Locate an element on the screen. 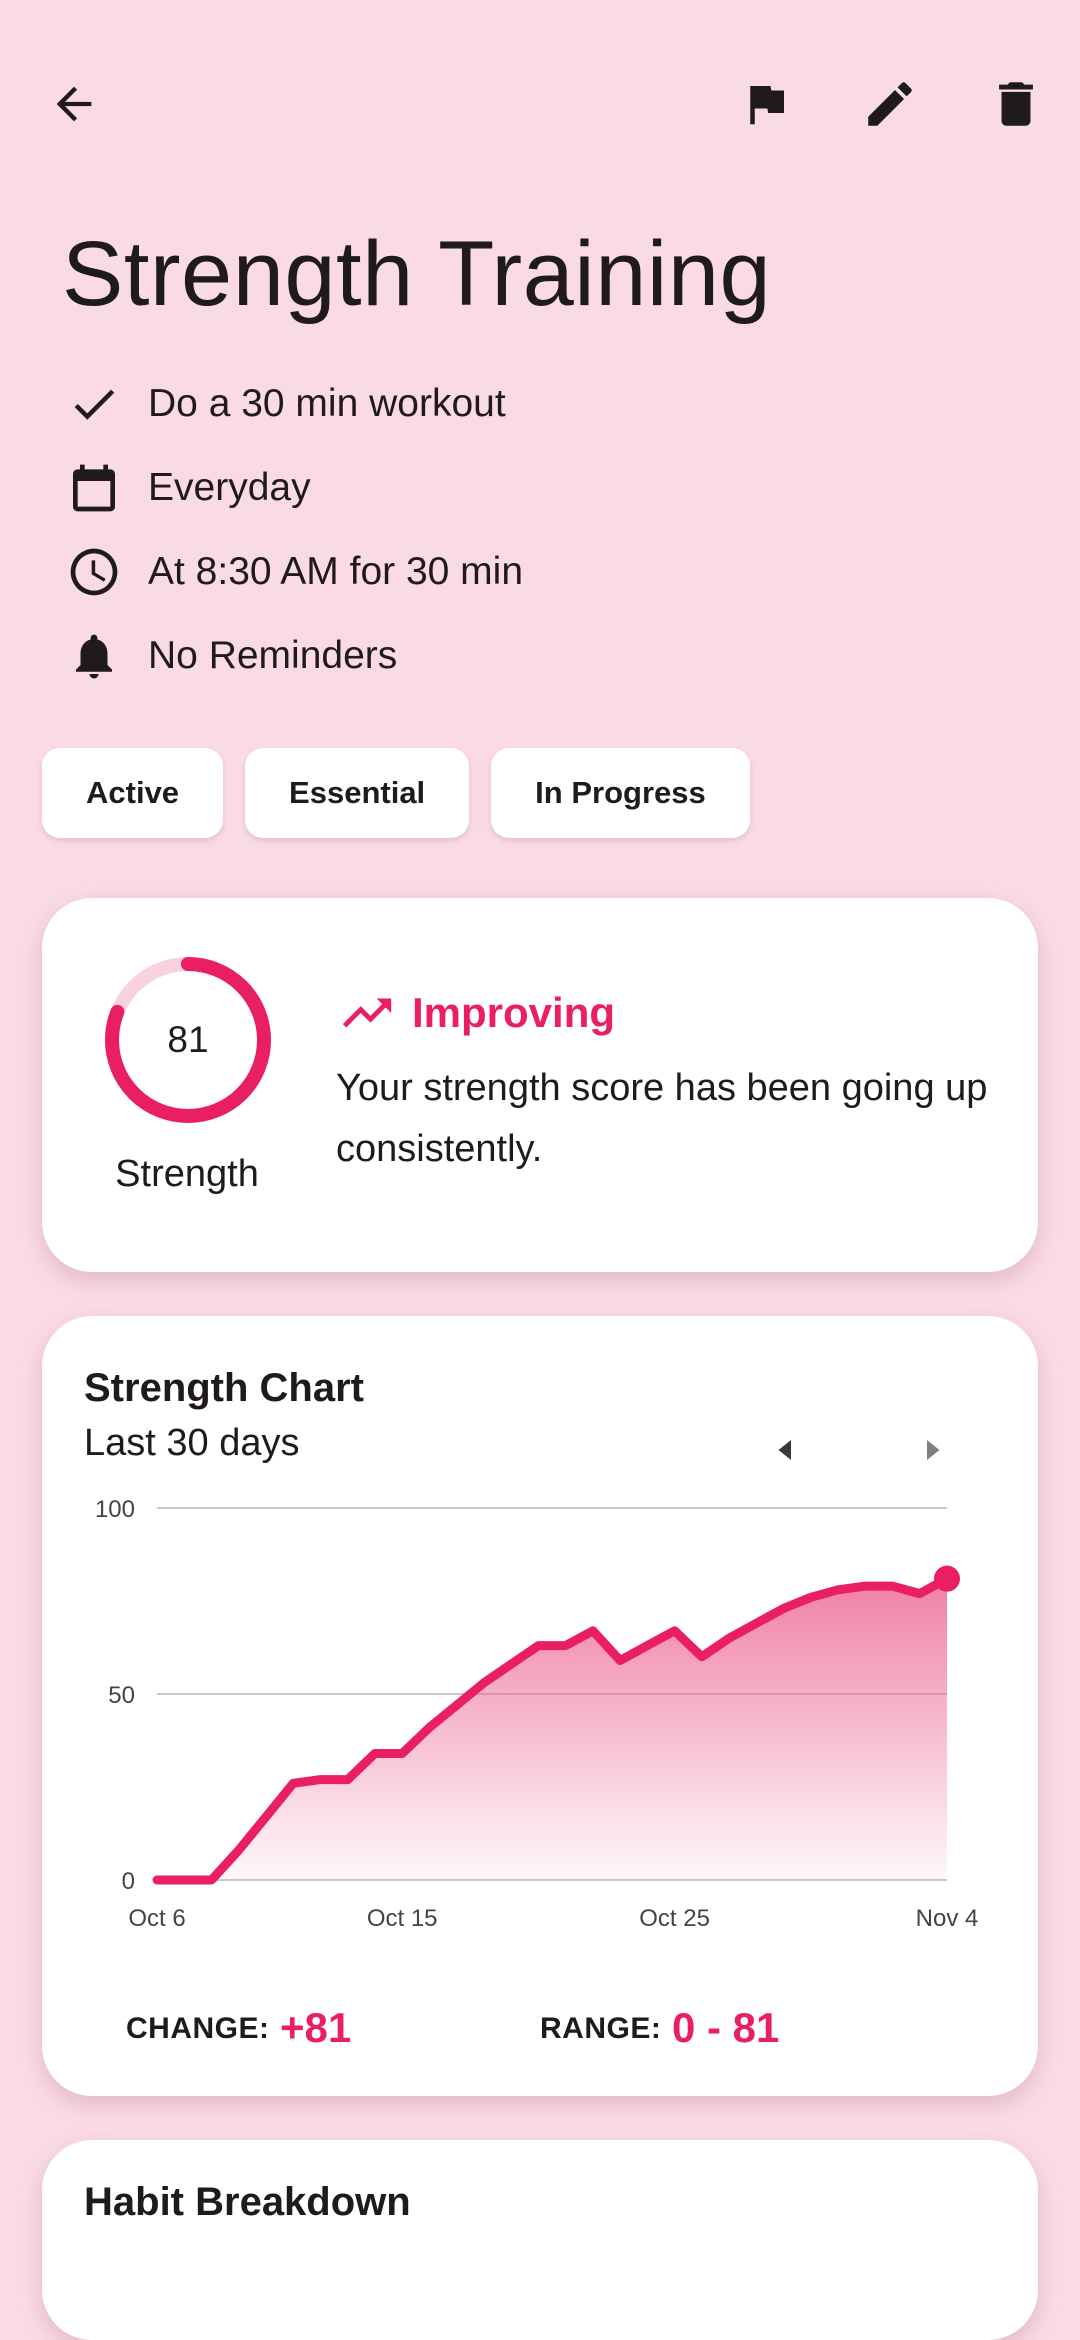 The width and height of the screenshot is (1080, 2340). detail-reminders: No Reminders is located at coordinates (229, 656).